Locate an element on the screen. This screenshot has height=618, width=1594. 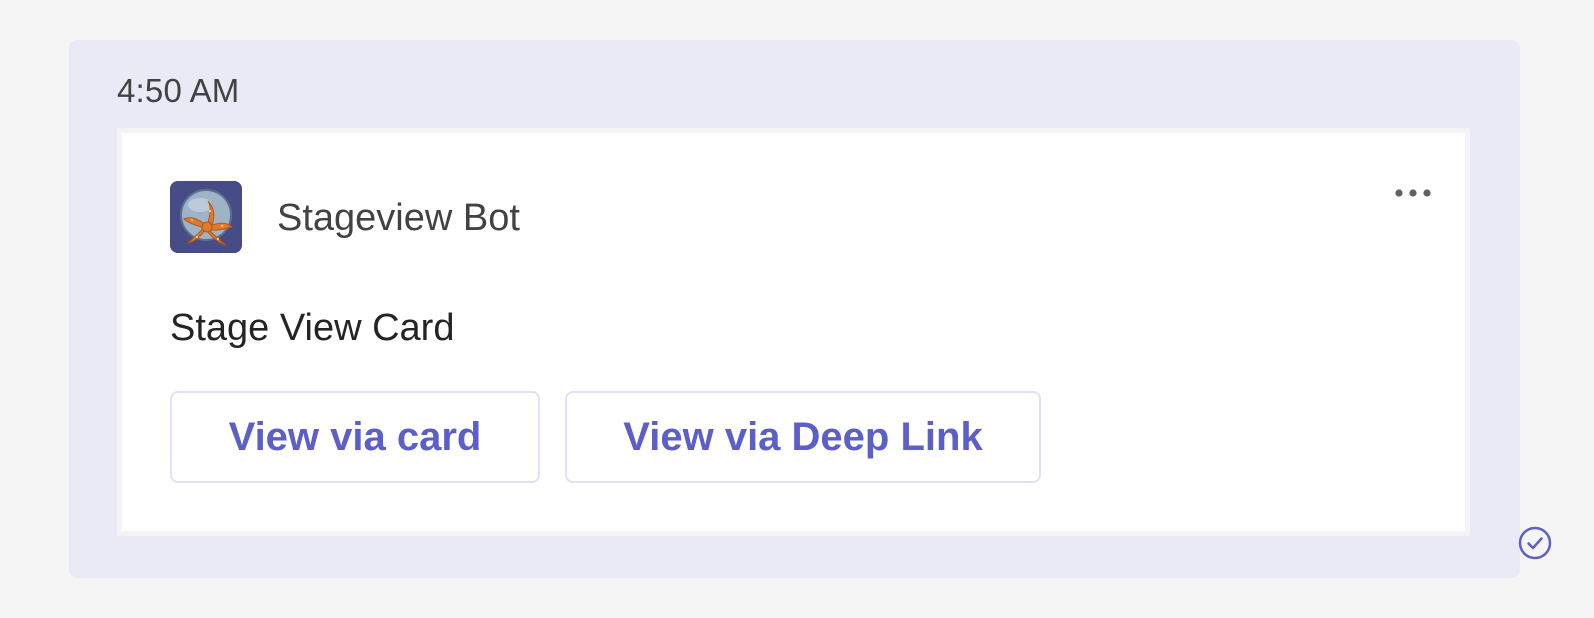
checkmark-circle-icon is located at coordinates (1535, 543).